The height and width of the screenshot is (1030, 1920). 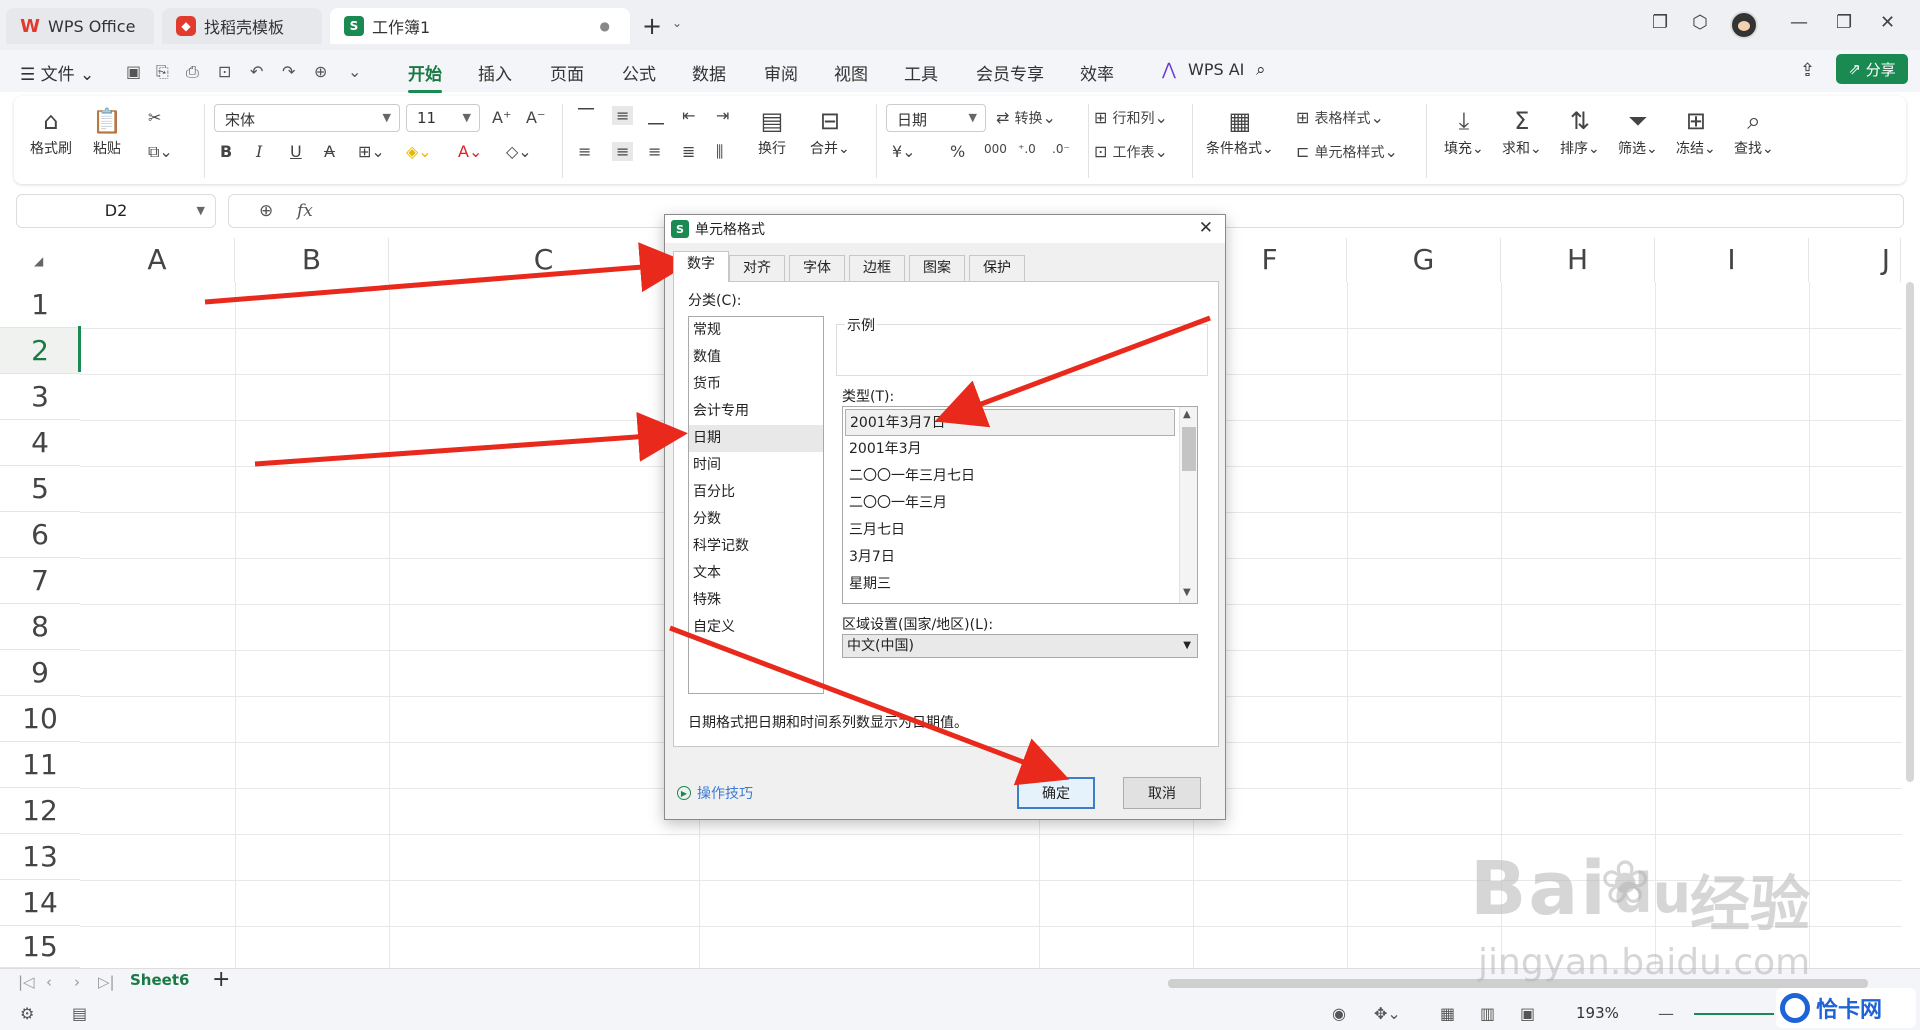 I want to click on menu-efficiency: 效率, so click(x=1097, y=72).